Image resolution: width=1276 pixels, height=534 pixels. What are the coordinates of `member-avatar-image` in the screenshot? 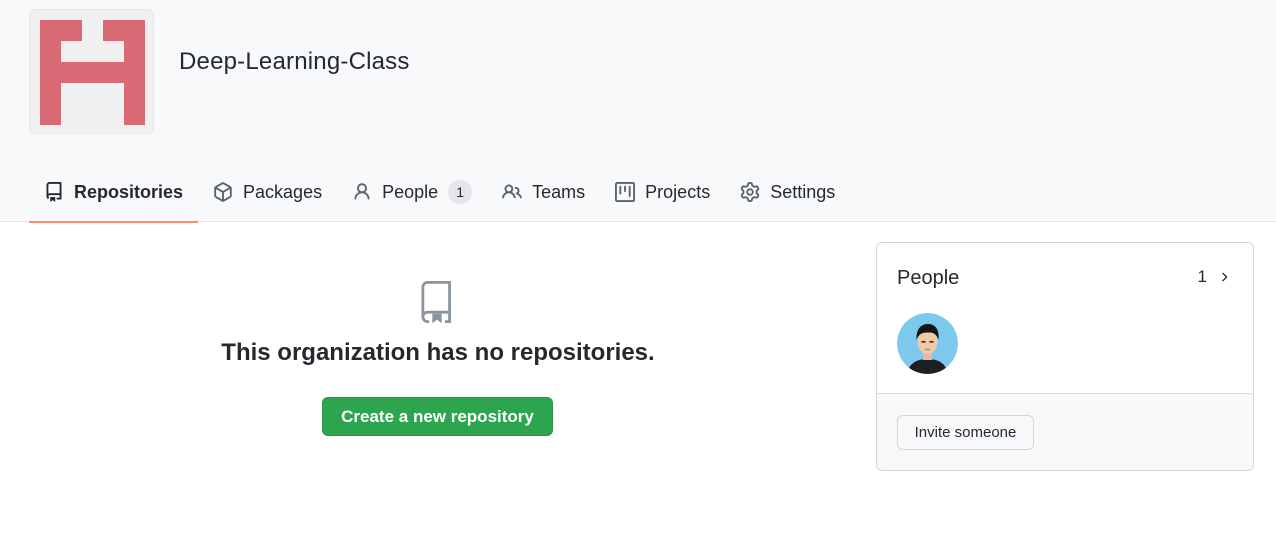 It's located at (927, 343).